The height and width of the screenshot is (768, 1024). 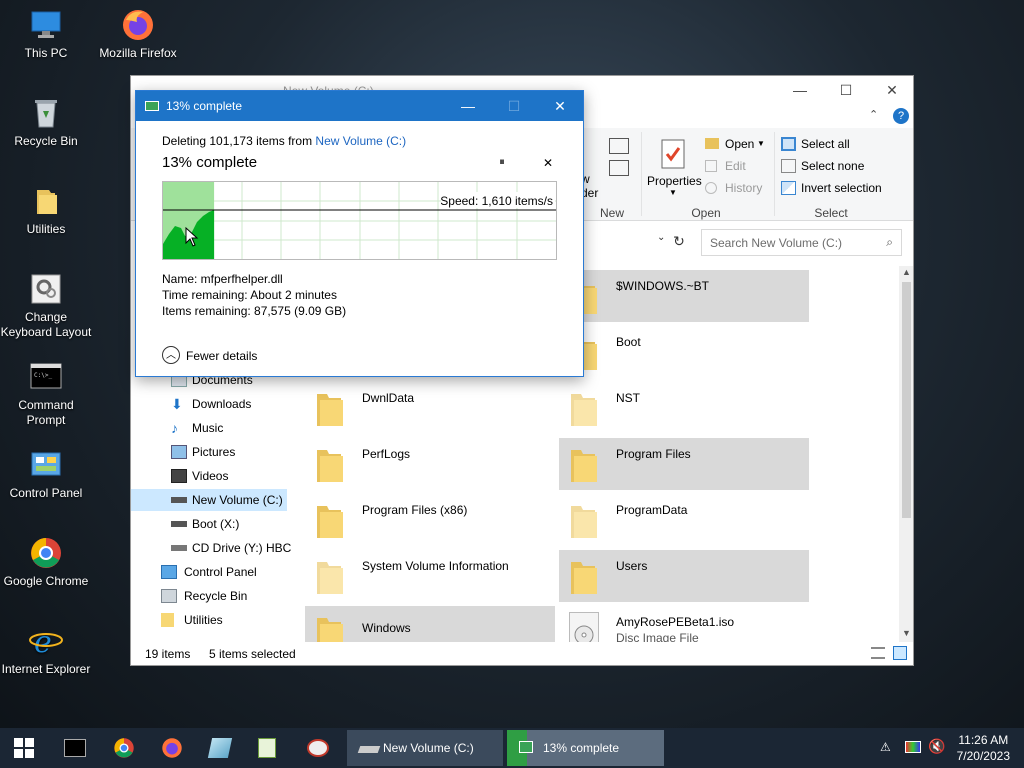 What do you see at coordinates (430, 624) in the screenshot?
I see `file-item: Windows` at bounding box center [430, 624].